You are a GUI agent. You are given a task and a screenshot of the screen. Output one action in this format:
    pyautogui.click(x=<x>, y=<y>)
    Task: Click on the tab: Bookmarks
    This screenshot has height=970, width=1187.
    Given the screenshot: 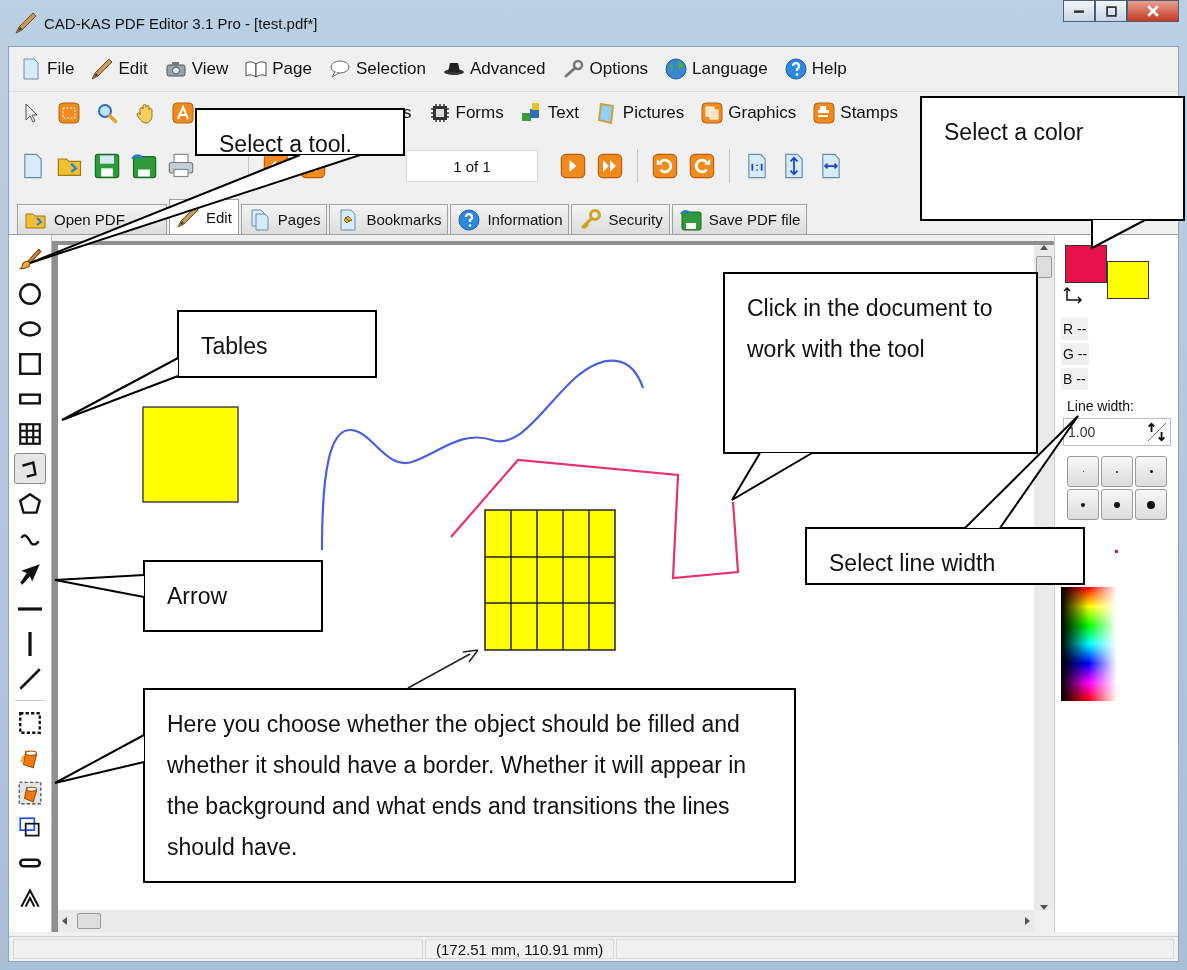 What is the action you would take?
    pyautogui.click(x=389, y=219)
    